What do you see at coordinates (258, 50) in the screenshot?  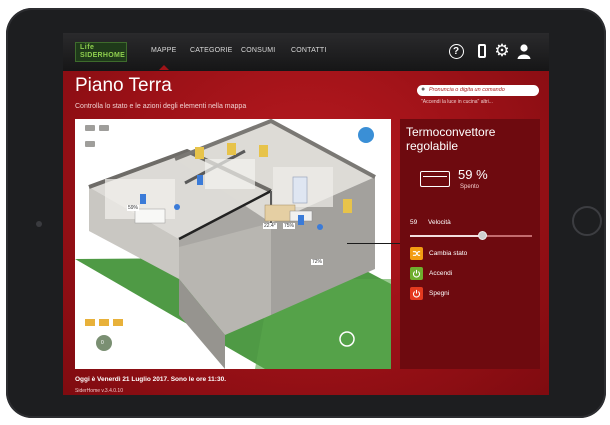 I see `nav-item-consumi: CONSUMI` at bounding box center [258, 50].